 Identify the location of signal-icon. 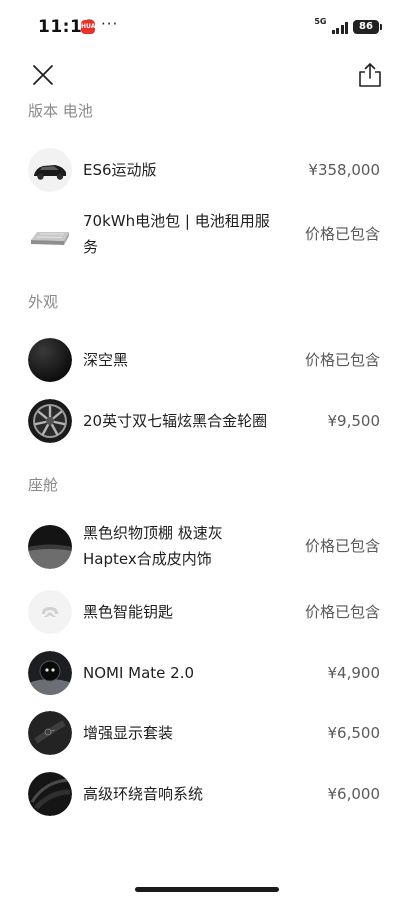
(339, 27).